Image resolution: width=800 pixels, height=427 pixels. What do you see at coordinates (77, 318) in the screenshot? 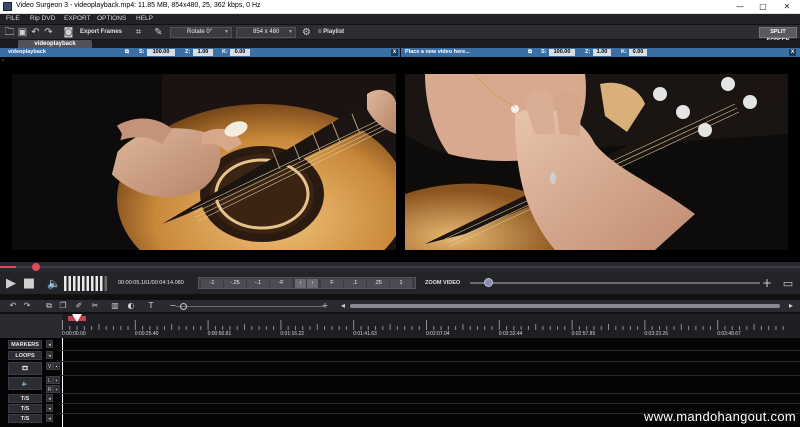
I see `playhead-marker-icon` at bounding box center [77, 318].